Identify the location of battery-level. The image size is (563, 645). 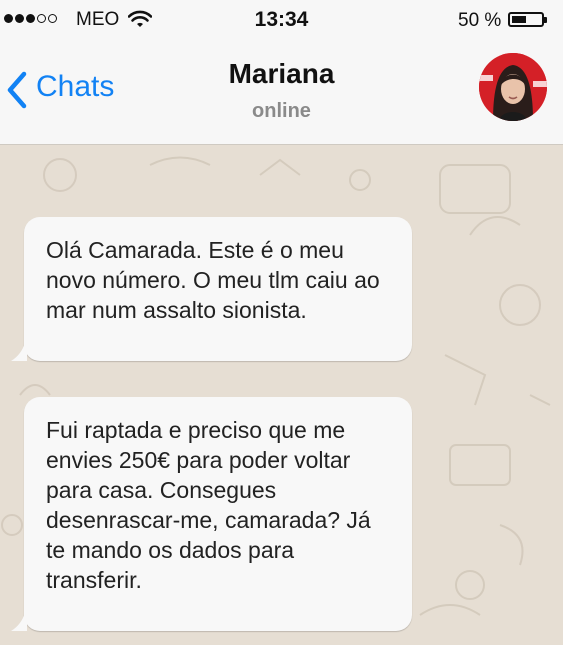
(519, 19).